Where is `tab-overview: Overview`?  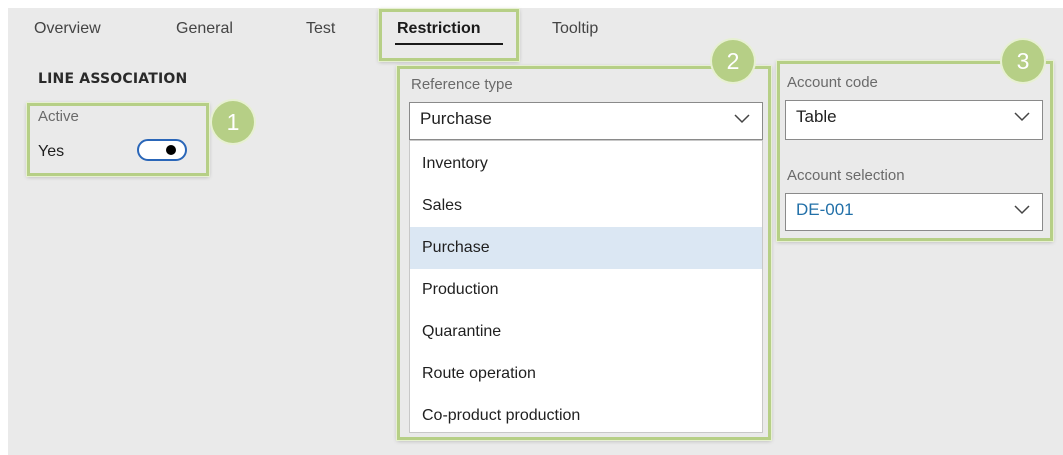 tab-overview: Overview is located at coordinates (67, 29).